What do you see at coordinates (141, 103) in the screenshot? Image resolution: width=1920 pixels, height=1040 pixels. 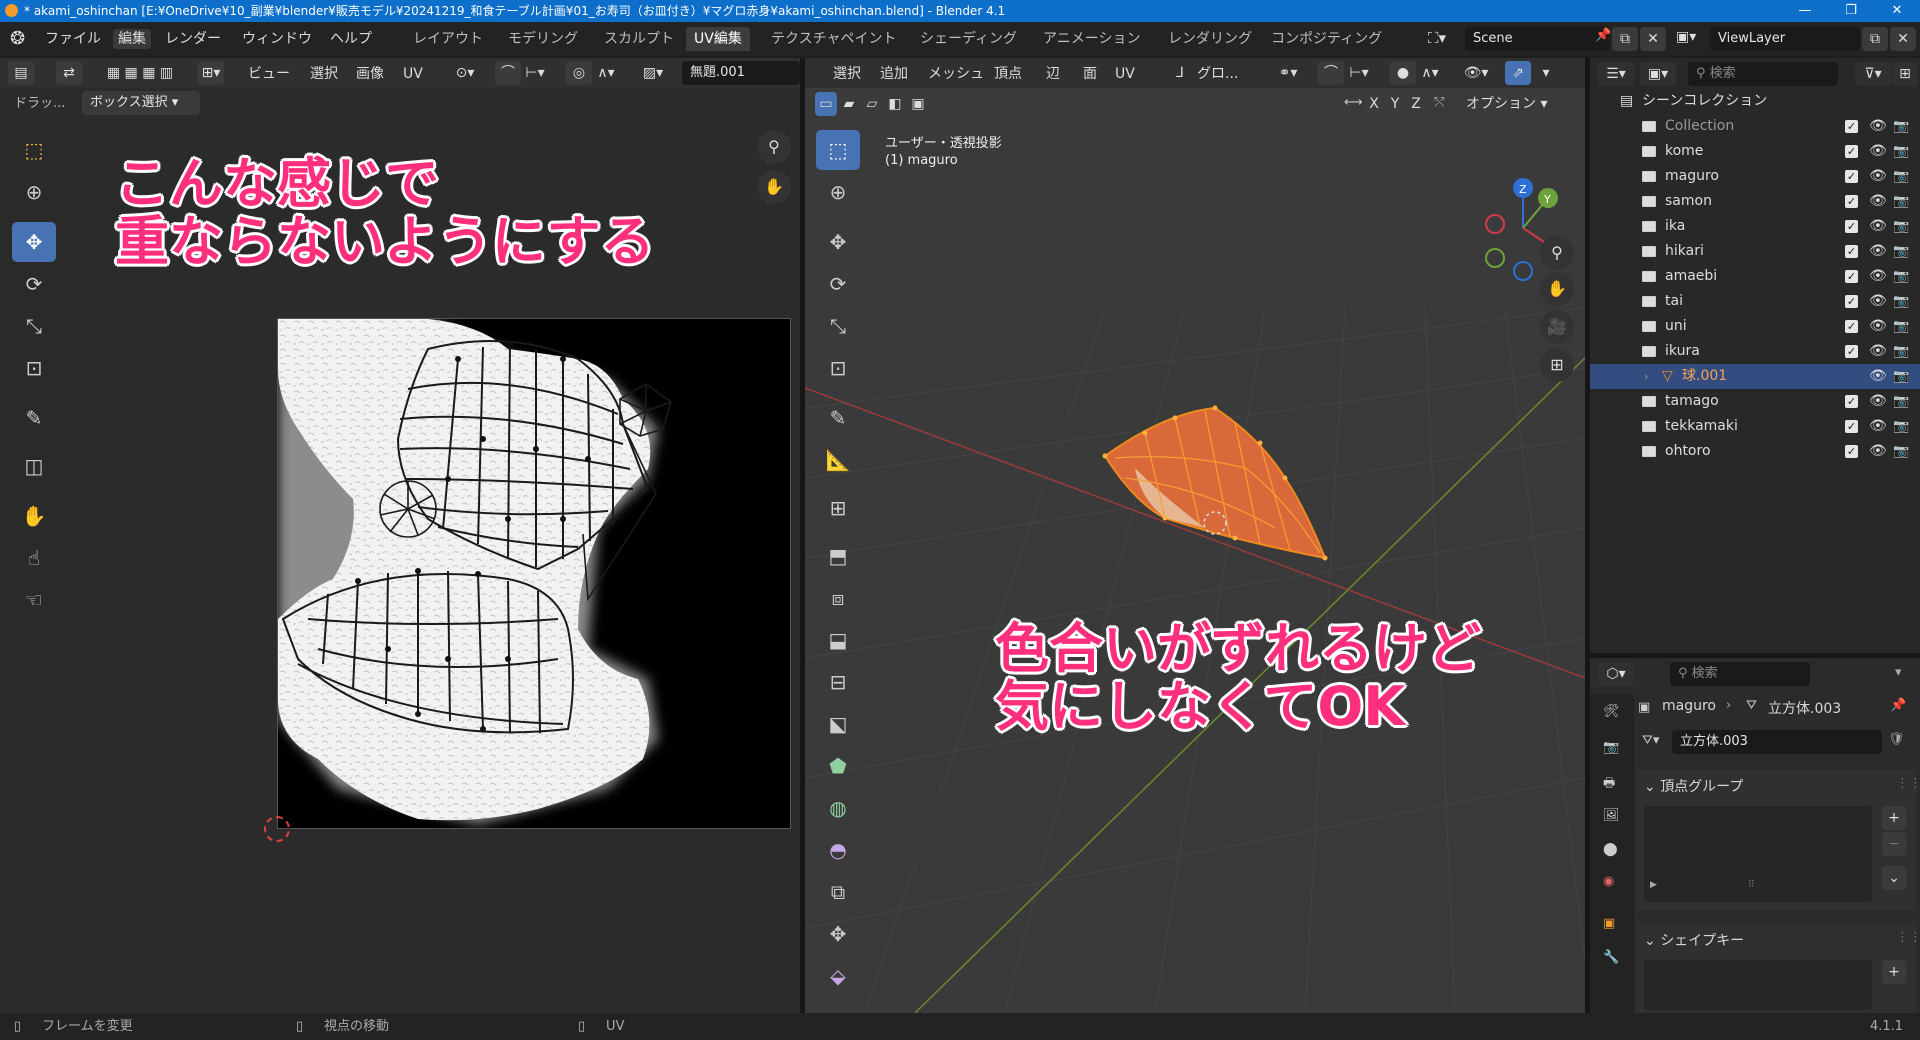 I see `drag-mode-dropdown: ボックス選択 ▾` at bounding box center [141, 103].